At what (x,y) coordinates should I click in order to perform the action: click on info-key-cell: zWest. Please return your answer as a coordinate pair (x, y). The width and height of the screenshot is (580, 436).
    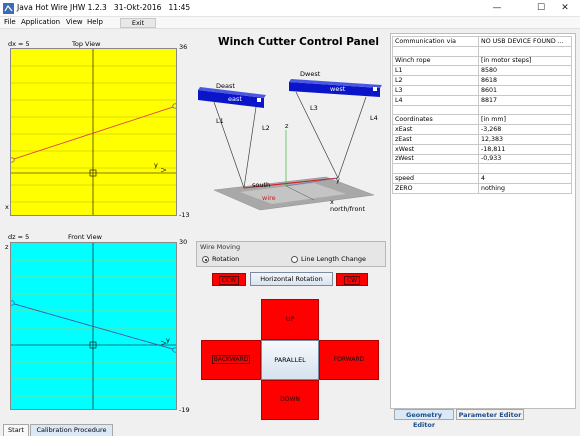
    Looking at the image, I should click on (435, 159).